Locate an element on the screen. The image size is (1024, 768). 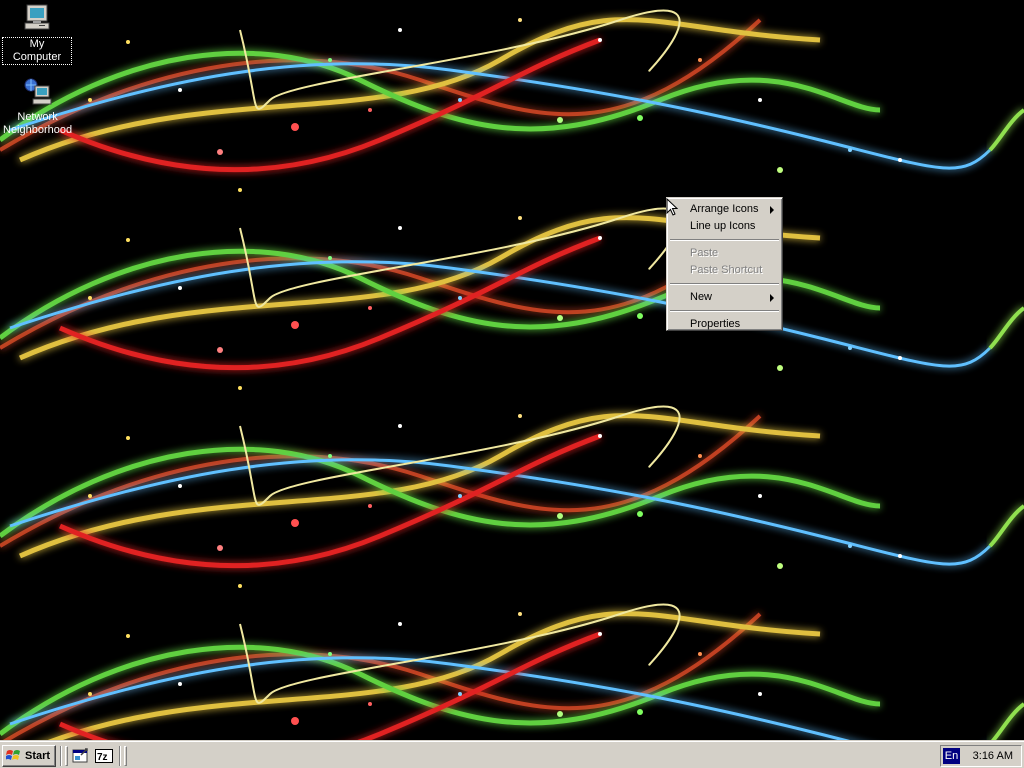
menu-item-paste-label: Paste is located at coordinates (704, 253).